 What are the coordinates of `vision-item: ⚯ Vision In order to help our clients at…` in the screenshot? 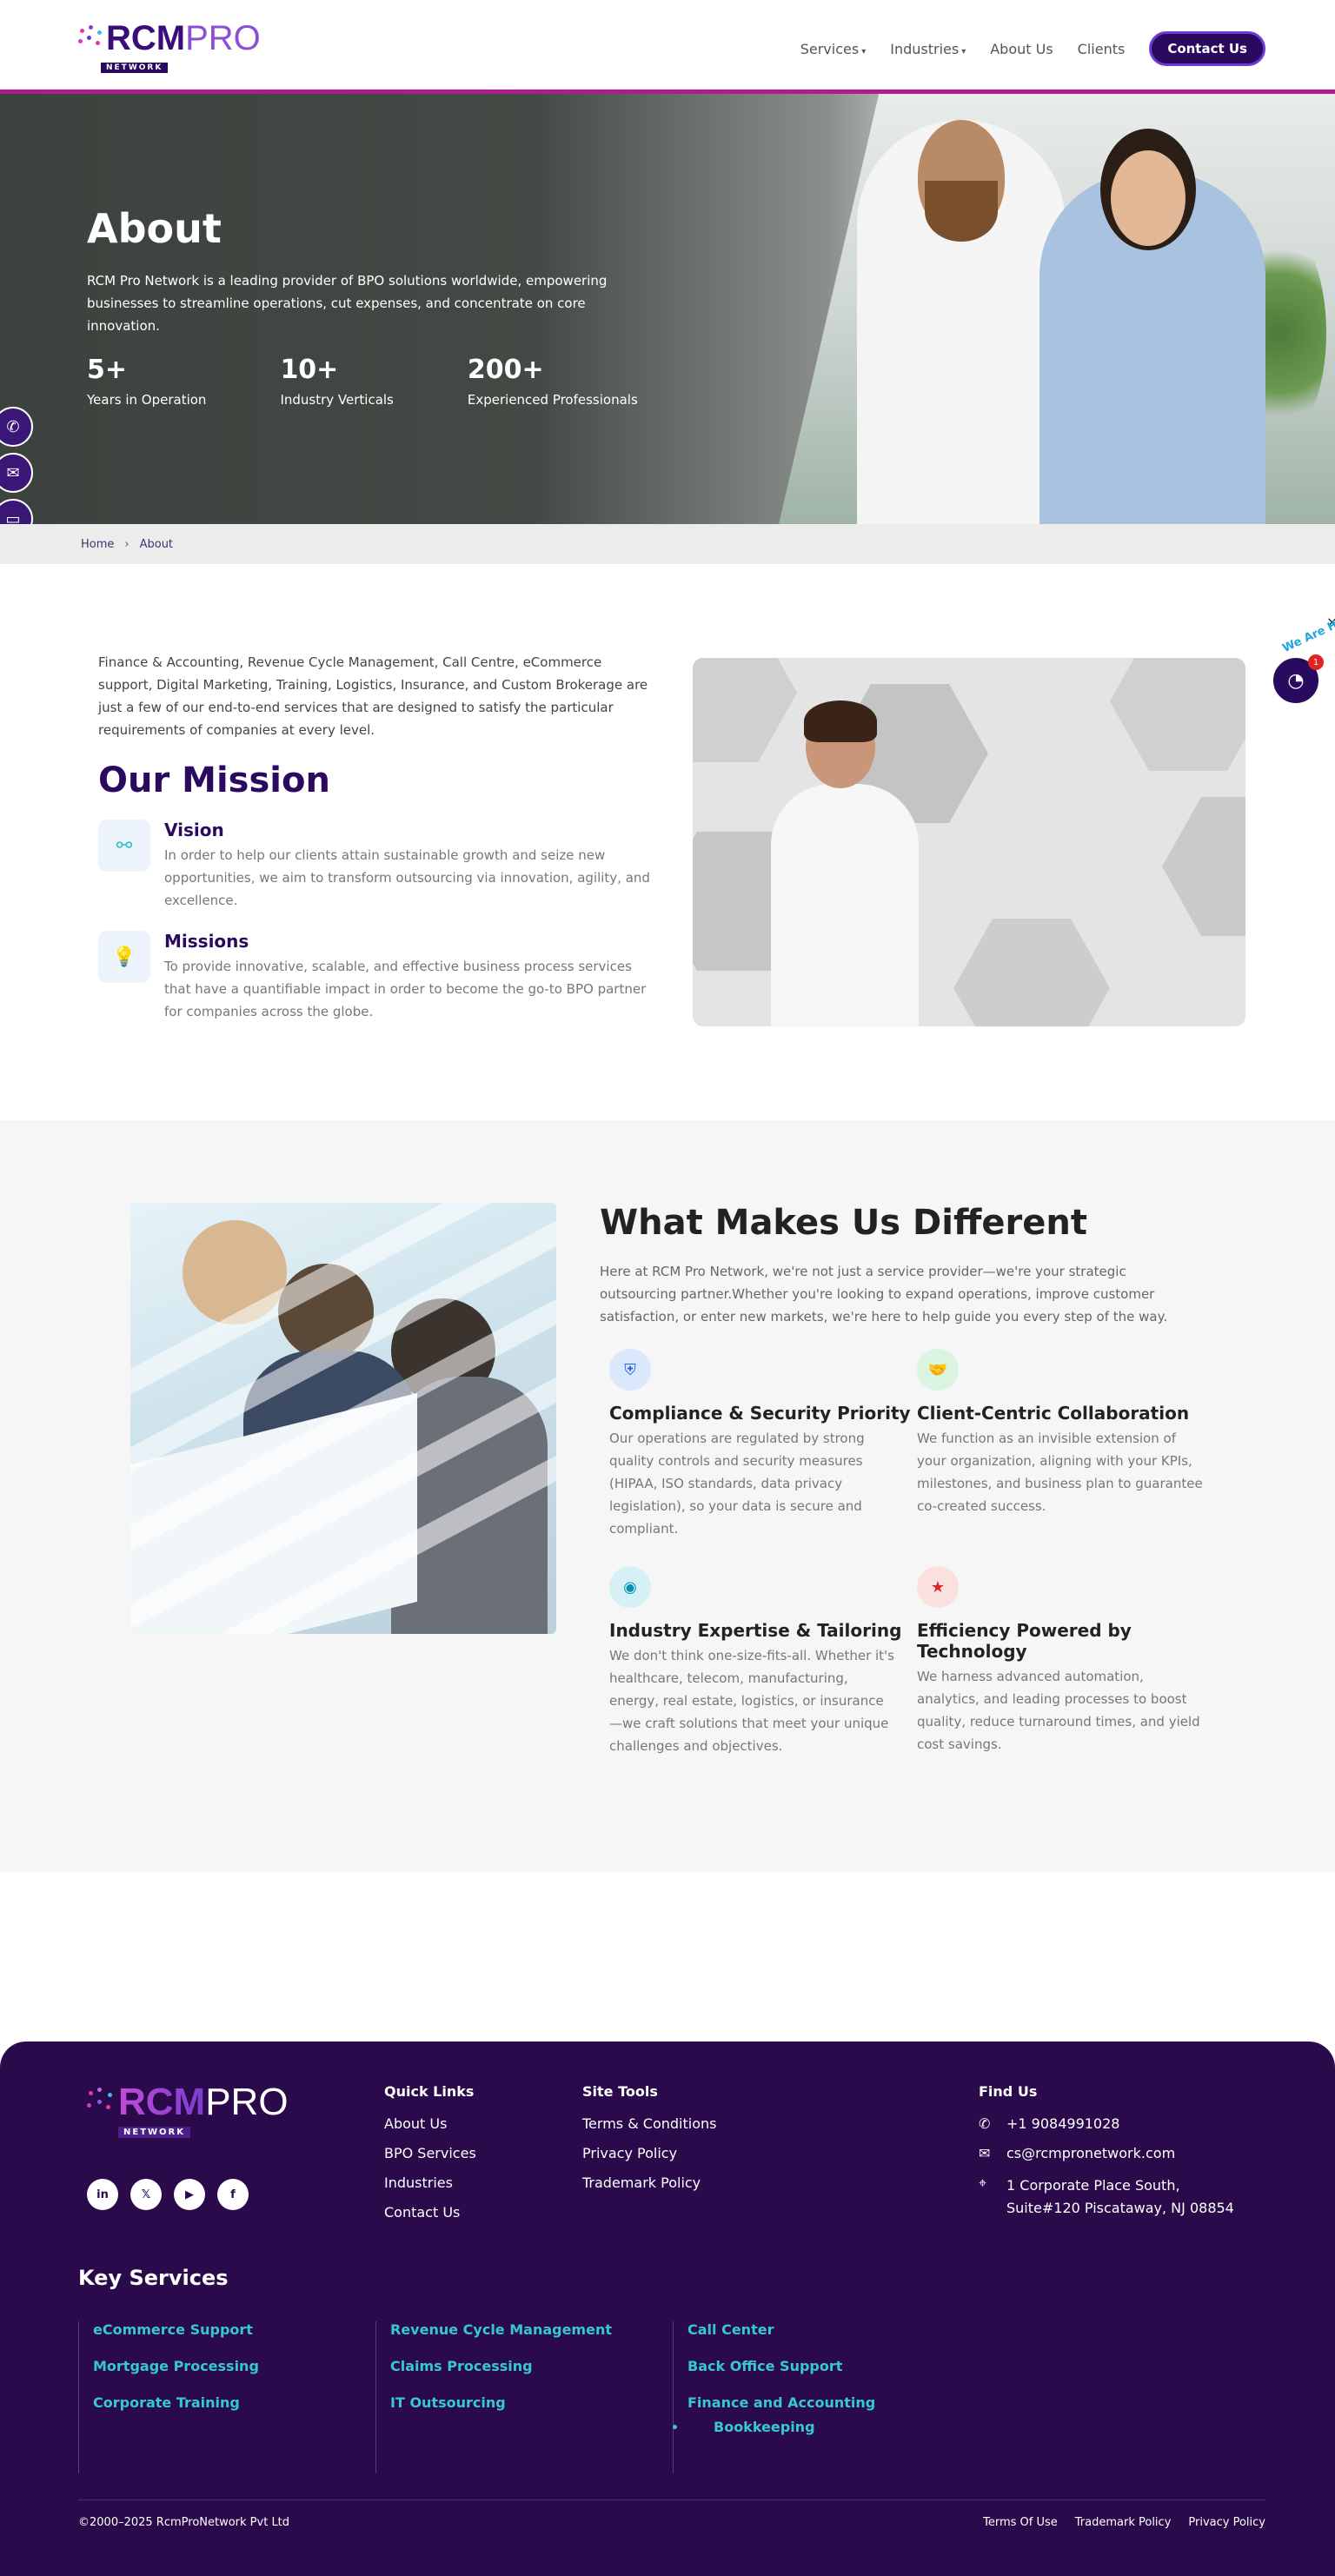 It's located at (376, 866).